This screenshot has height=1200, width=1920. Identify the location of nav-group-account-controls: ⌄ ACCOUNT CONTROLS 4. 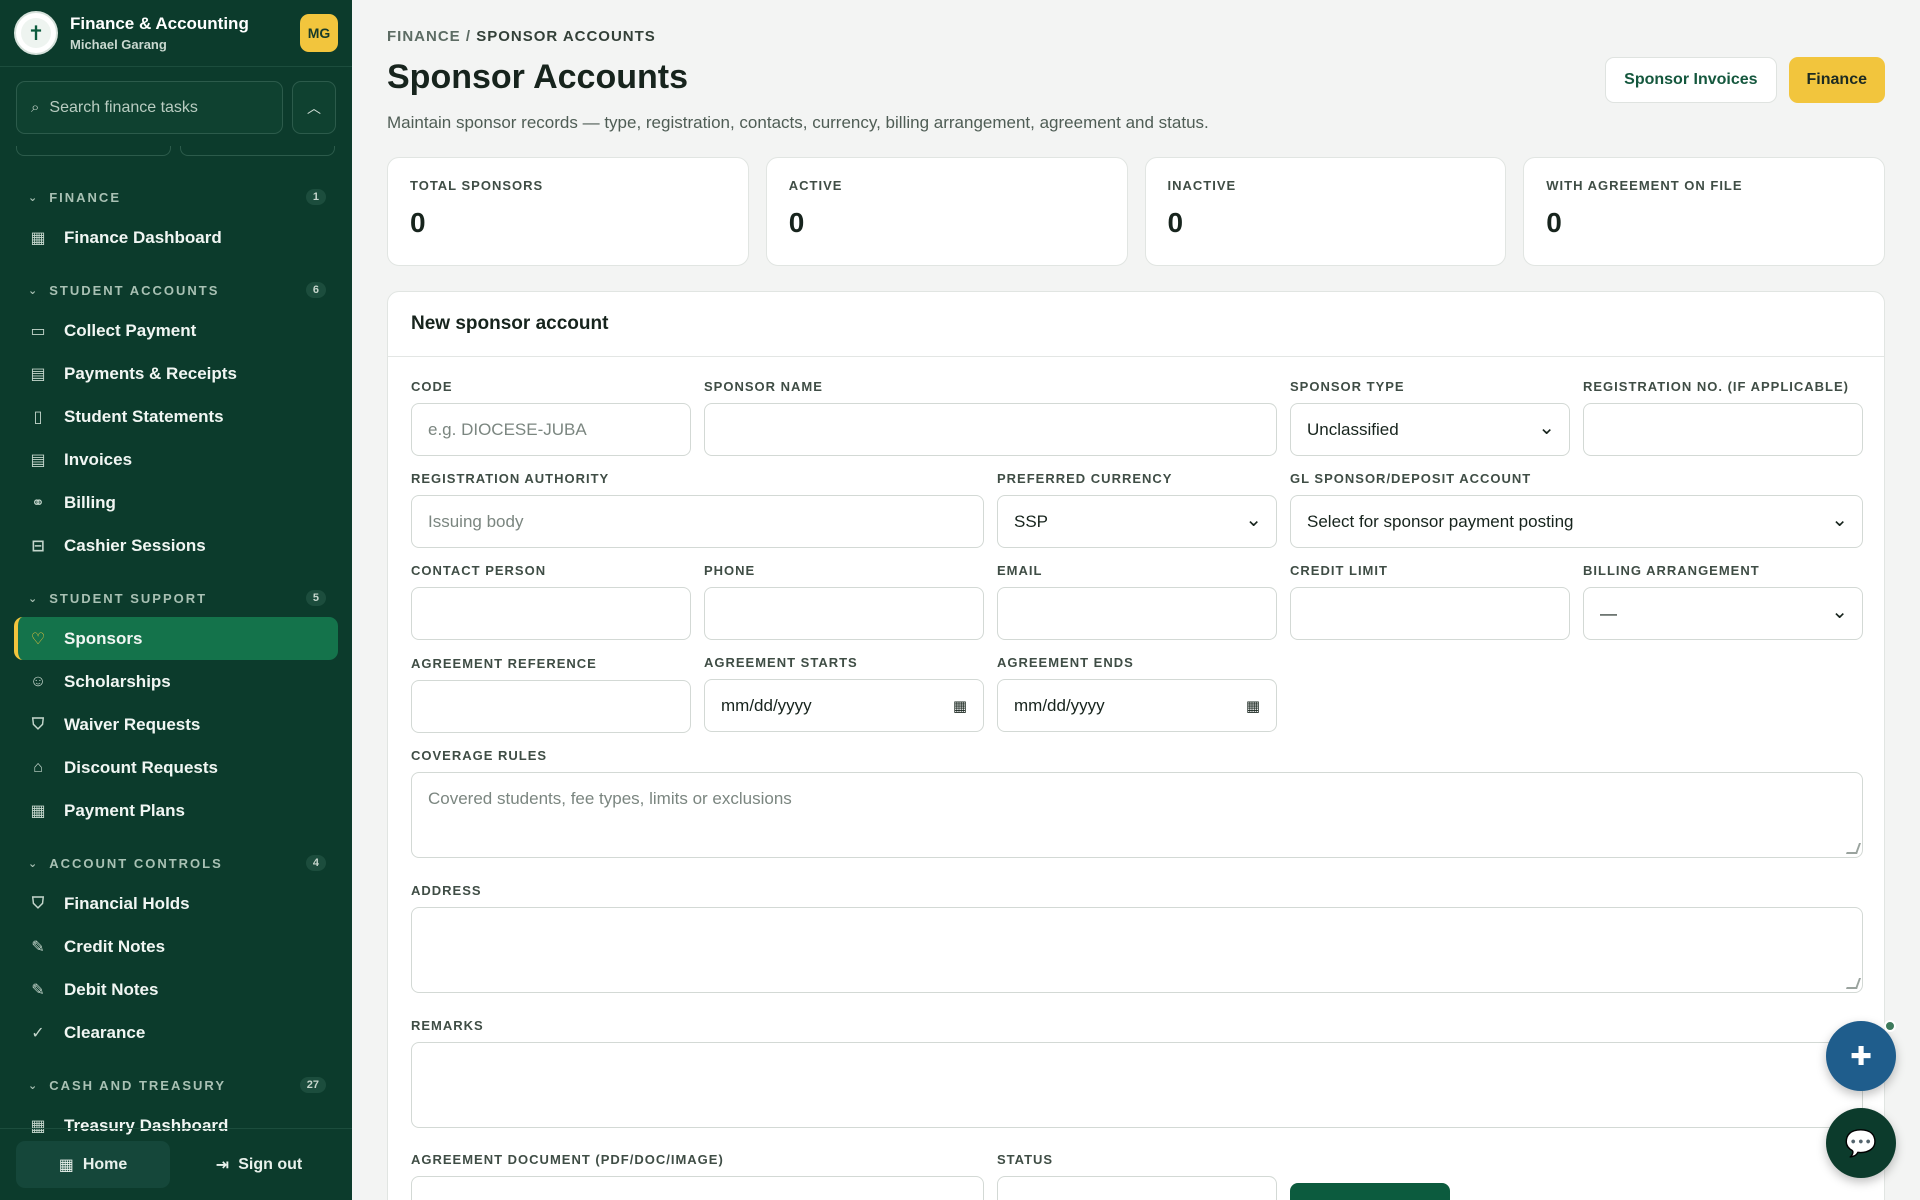
(176, 863).